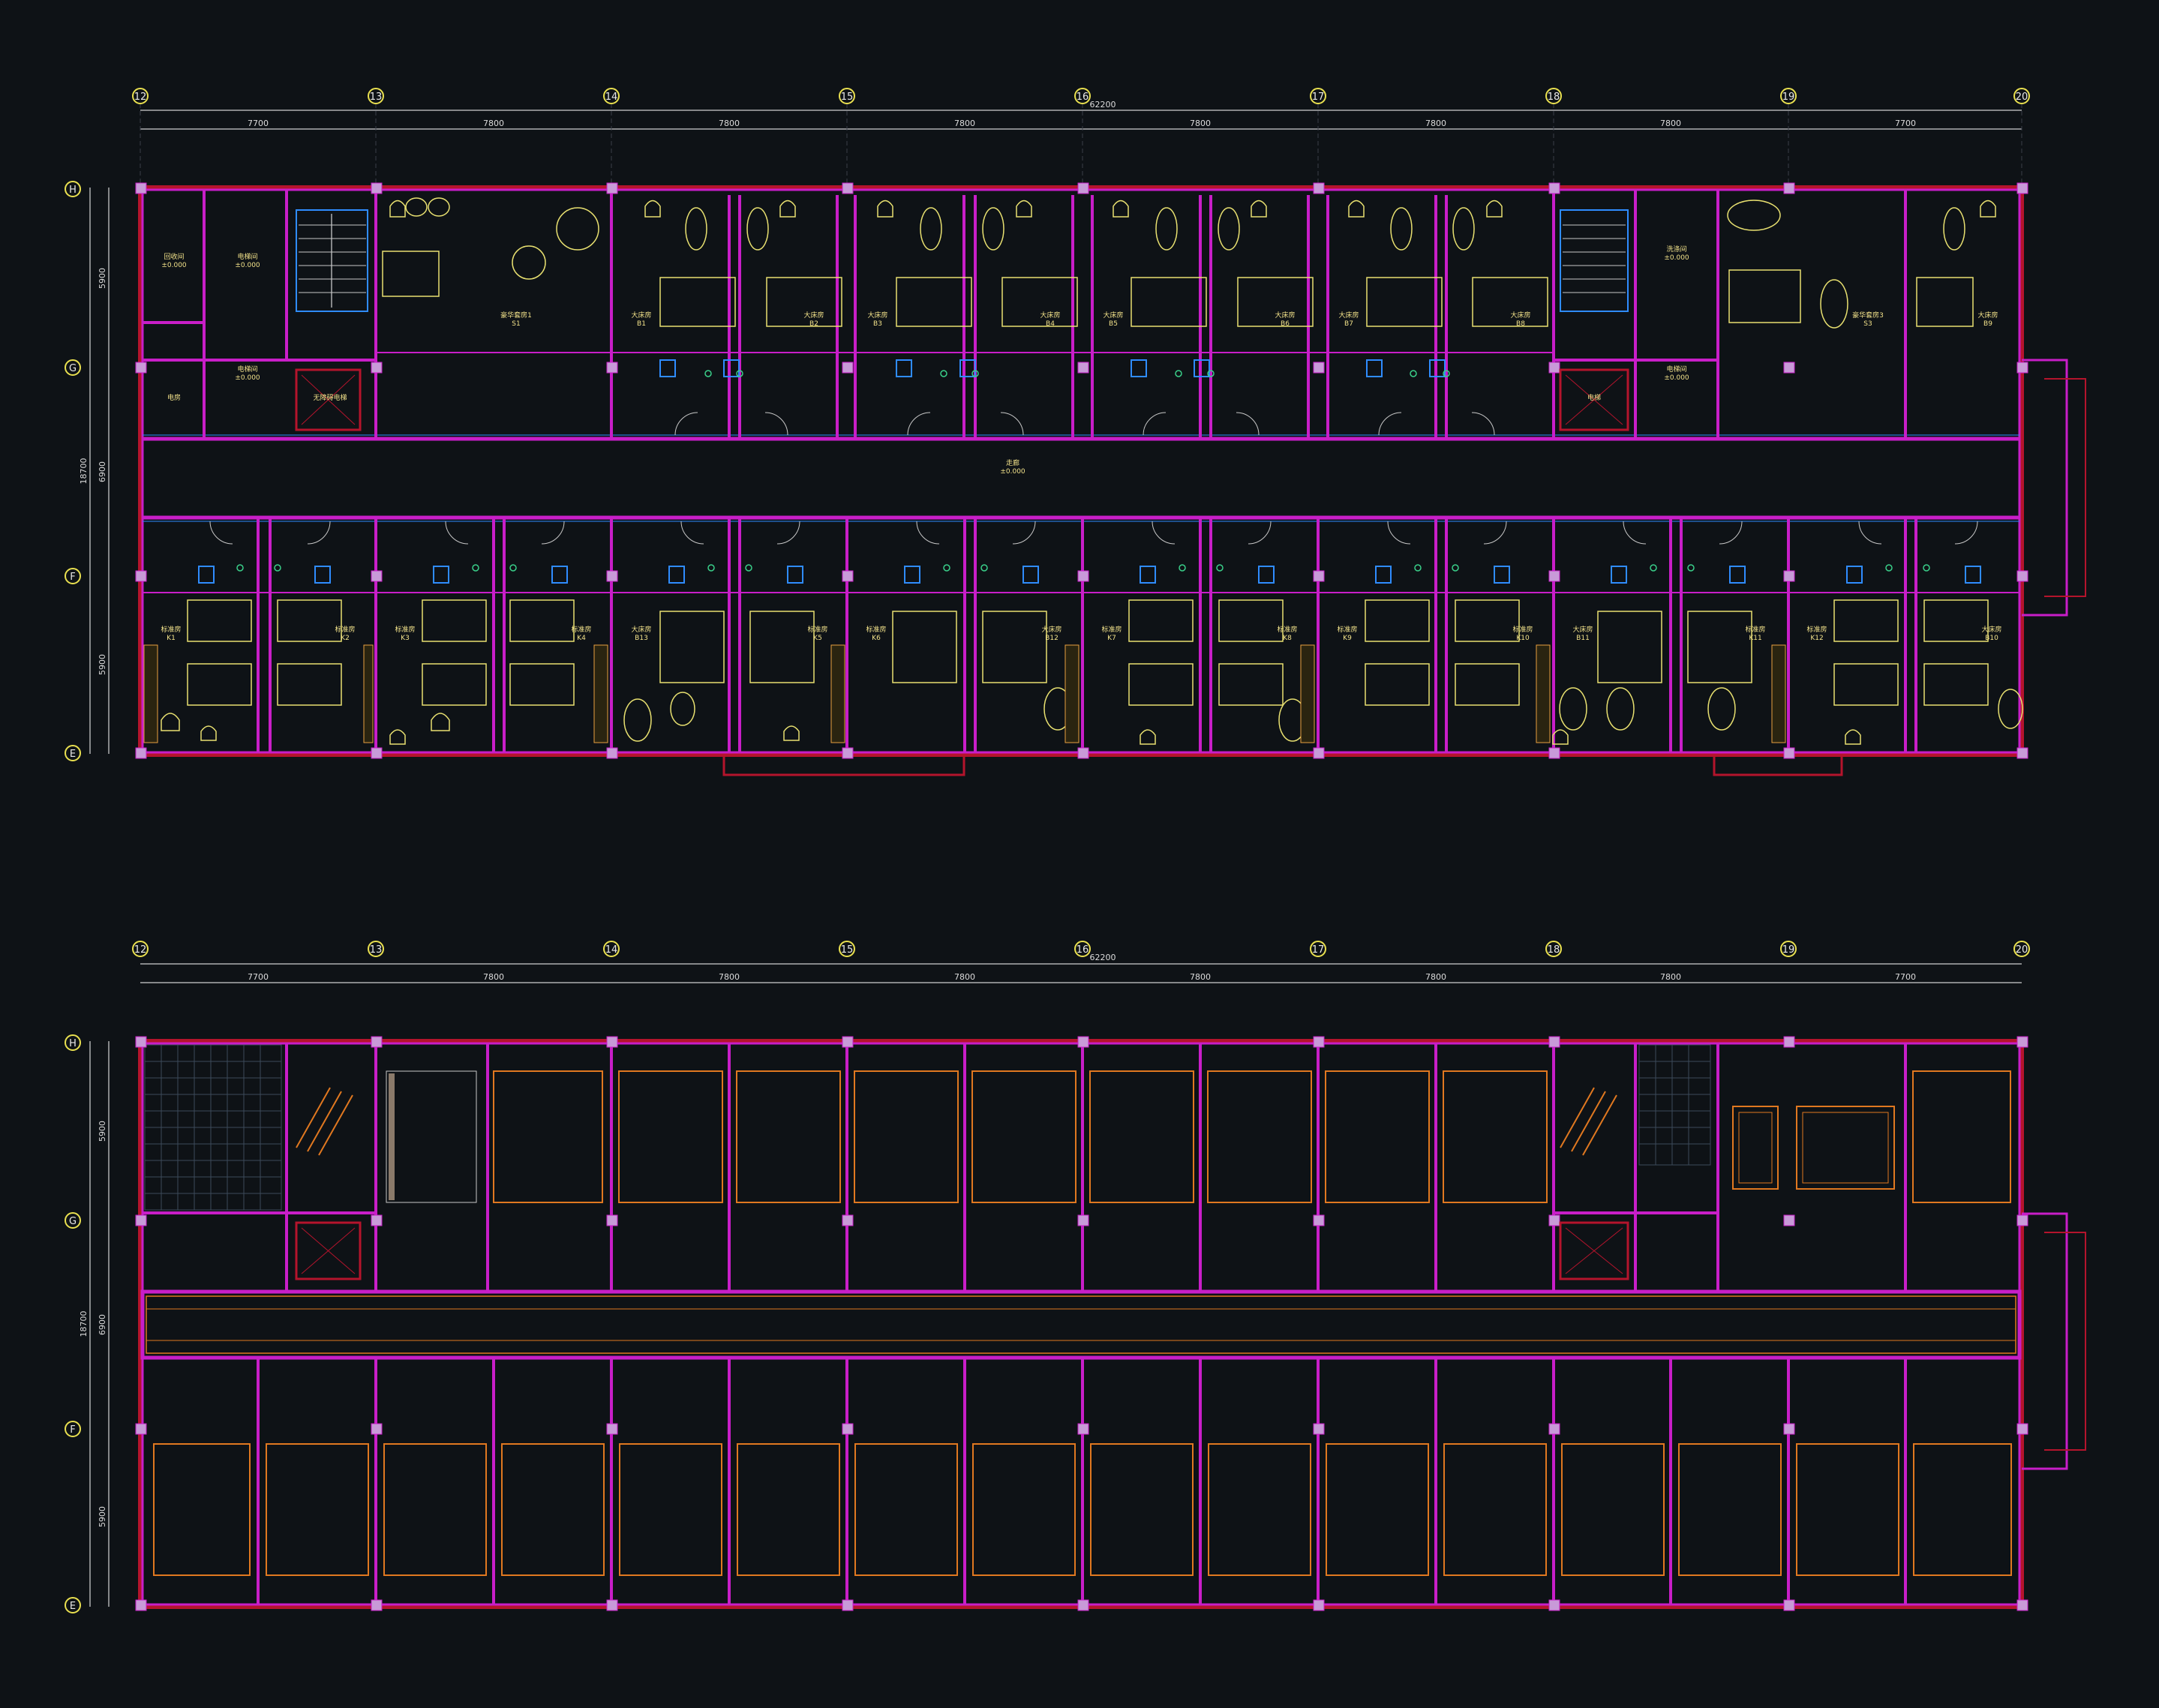  I want to click on axis-label: F, so click(72, 577).